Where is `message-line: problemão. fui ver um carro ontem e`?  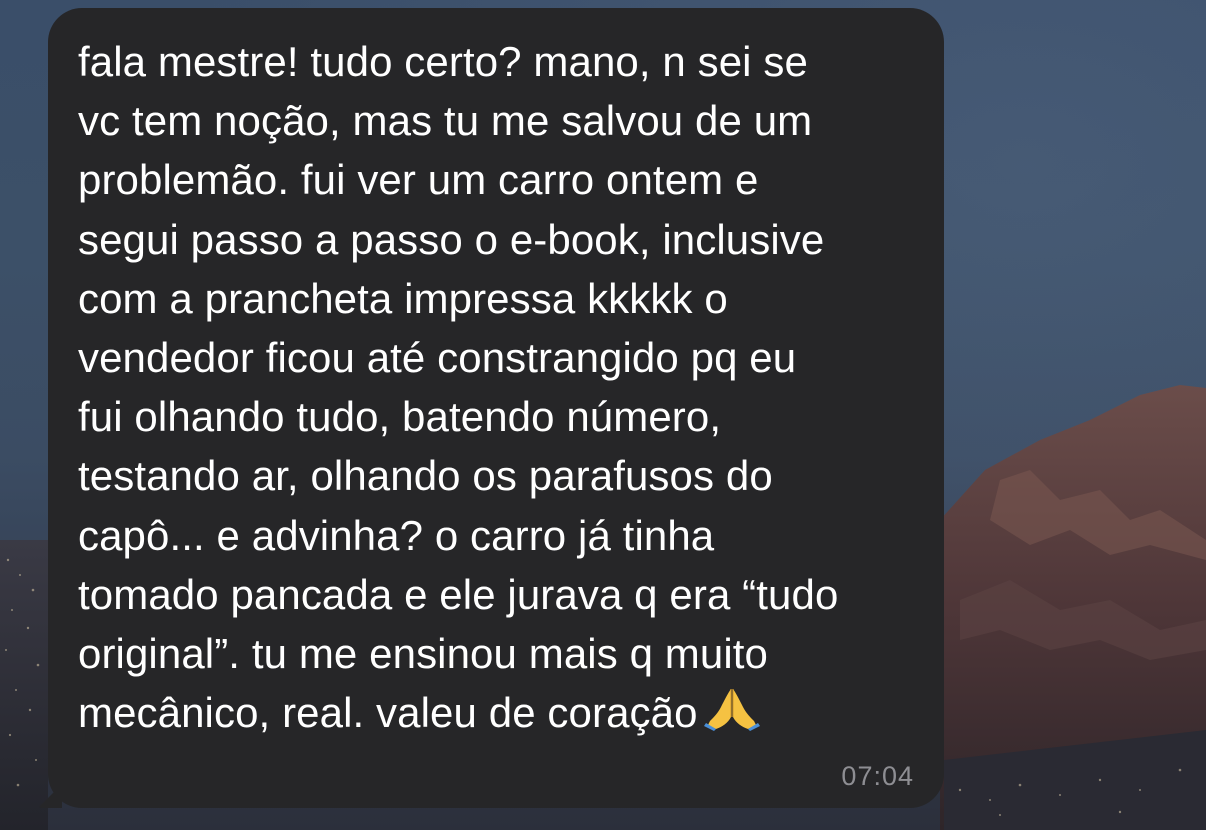 message-line: problemão. fui ver um carro ontem e is located at coordinates (418, 180).